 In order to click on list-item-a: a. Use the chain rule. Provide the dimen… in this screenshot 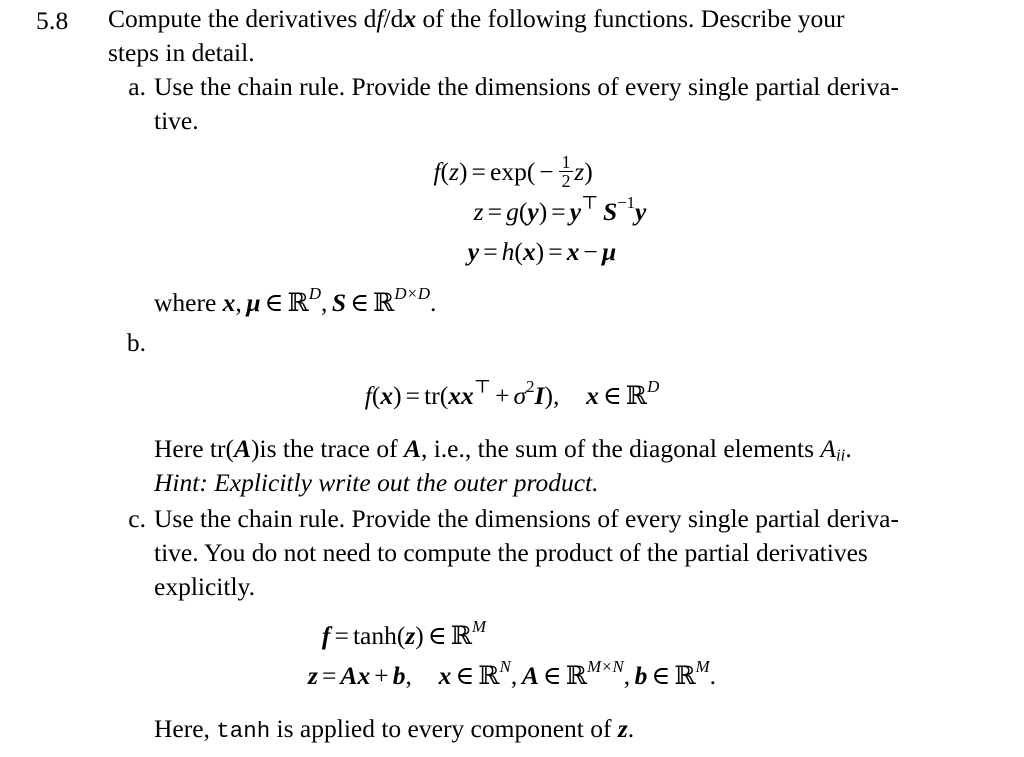, I will do `click(554, 104)`.